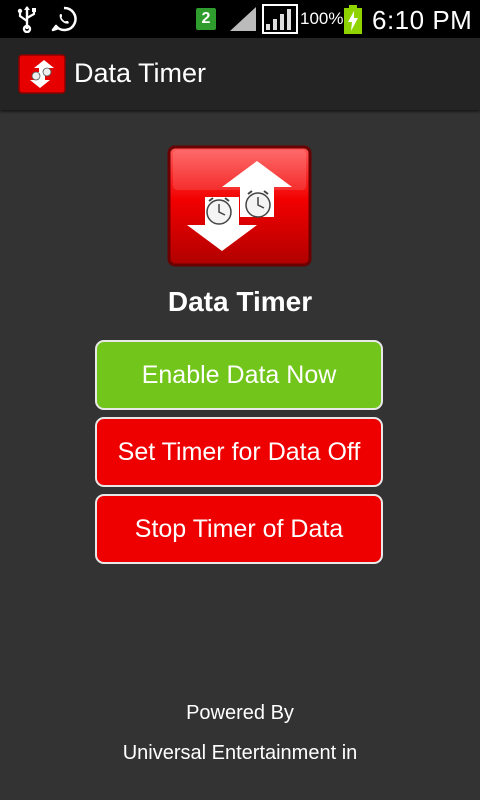  What do you see at coordinates (42, 74) in the screenshot?
I see `data-timer-app-icon` at bounding box center [42, 74].